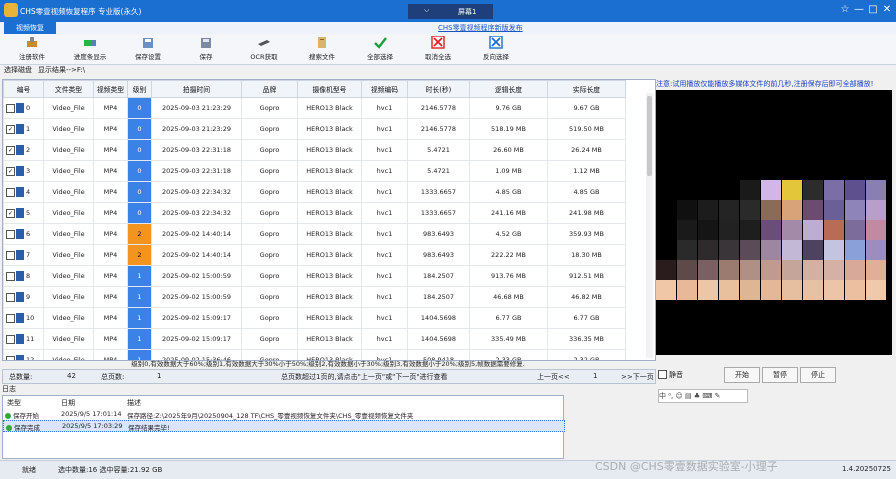  I want to click on row-select-cell: ✓ 2, so click(23, 150).